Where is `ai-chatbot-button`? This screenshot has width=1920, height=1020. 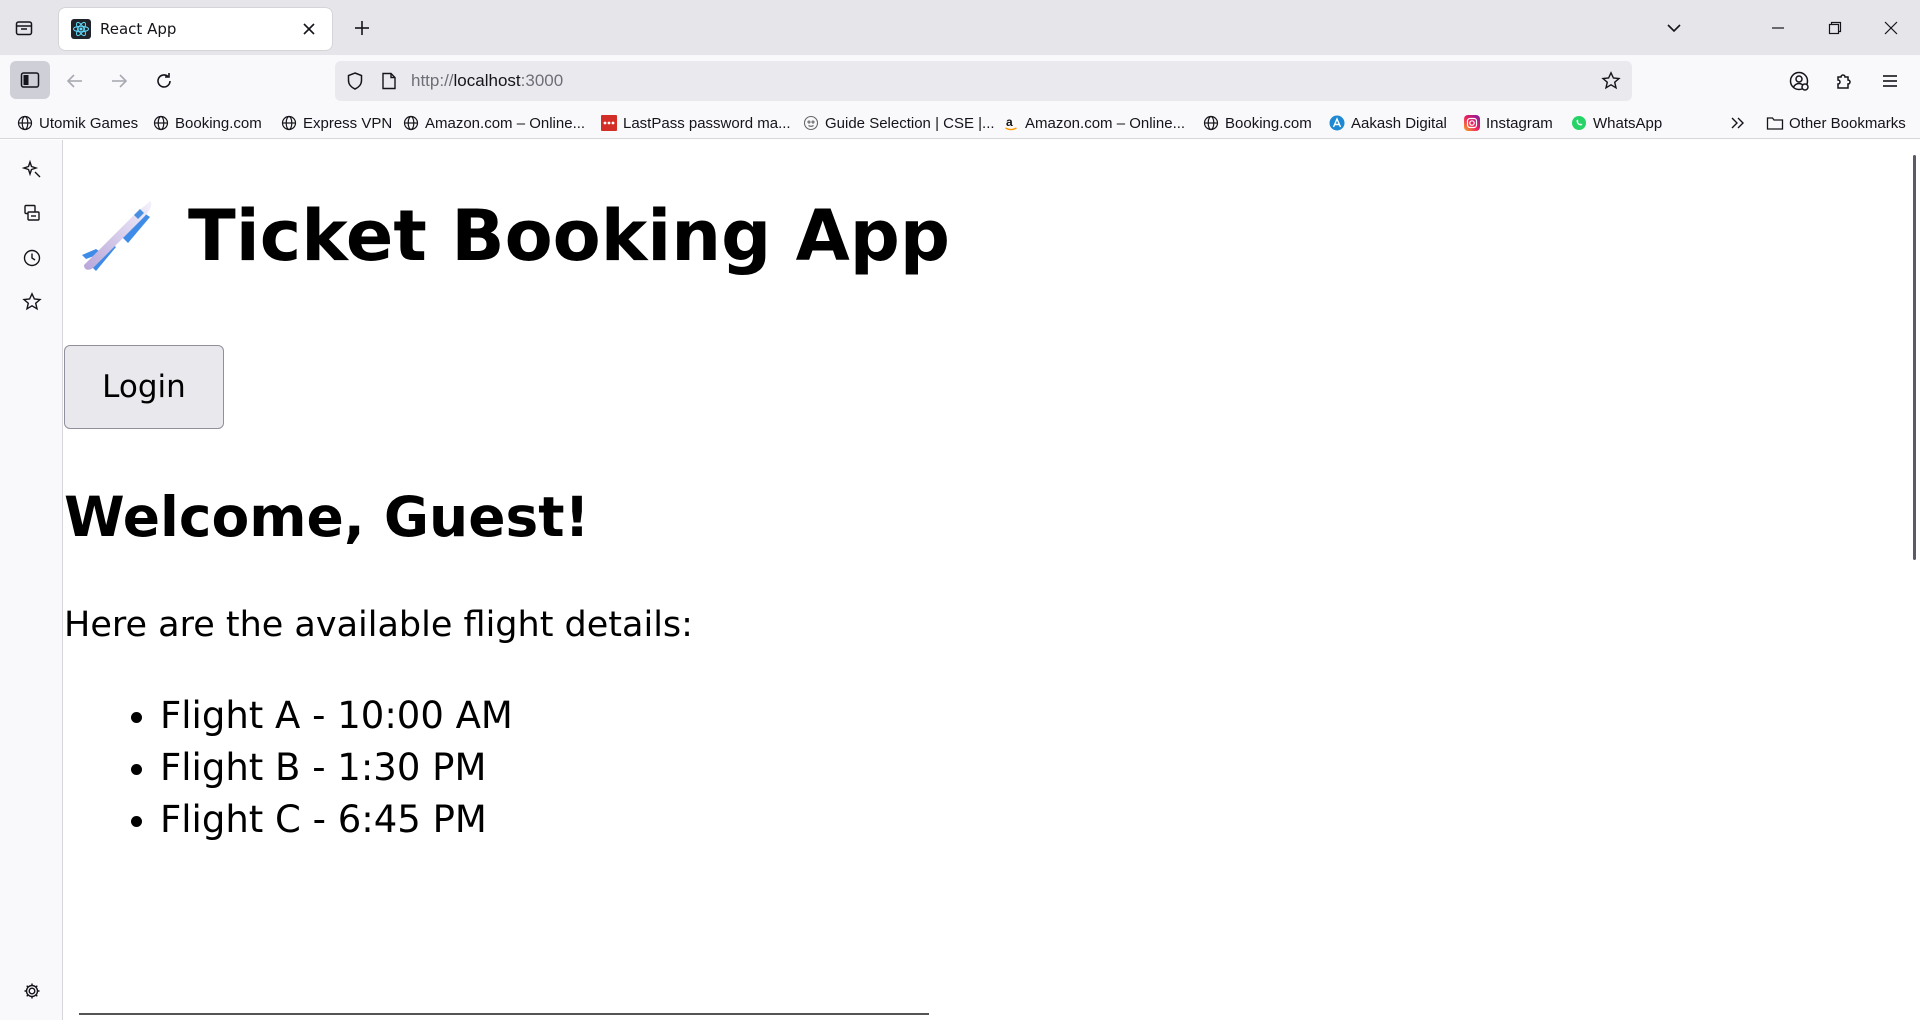
ai-chatbot-button is located at coordinates (32, 169).